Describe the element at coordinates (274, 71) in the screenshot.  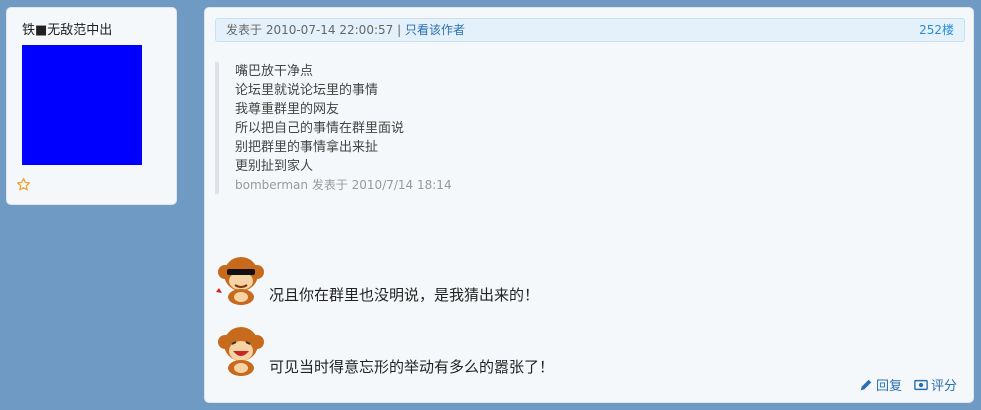
I see `quote-line: 嘴巴放干净点` at that location.